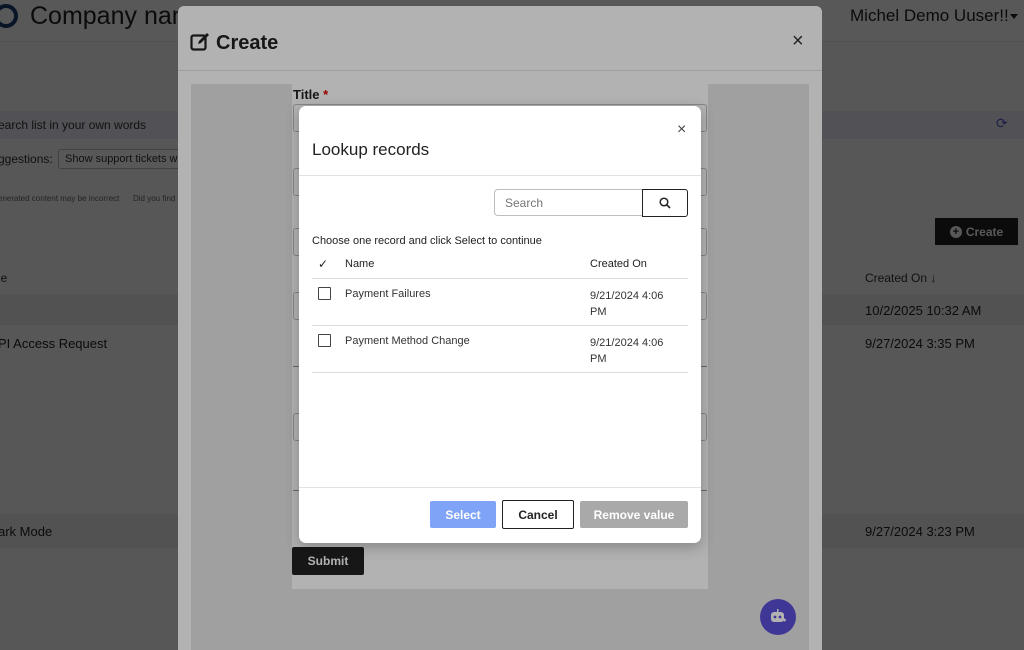 The width and height of the screenshot is (1024, 650). What do you see at coordinates (371, 149) in the screenshot?
I see `lookup-dialog-title: Lookup records` at bounding box center [371, 149].